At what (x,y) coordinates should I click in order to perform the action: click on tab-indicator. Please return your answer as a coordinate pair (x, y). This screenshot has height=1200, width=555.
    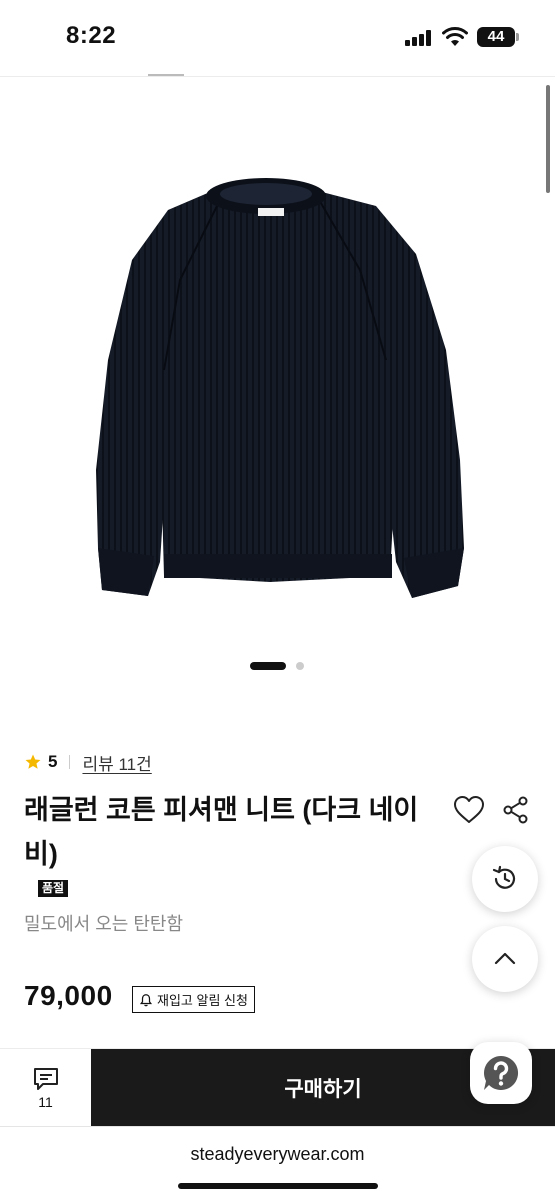
    Looking at the image, I should click on (166, 75).